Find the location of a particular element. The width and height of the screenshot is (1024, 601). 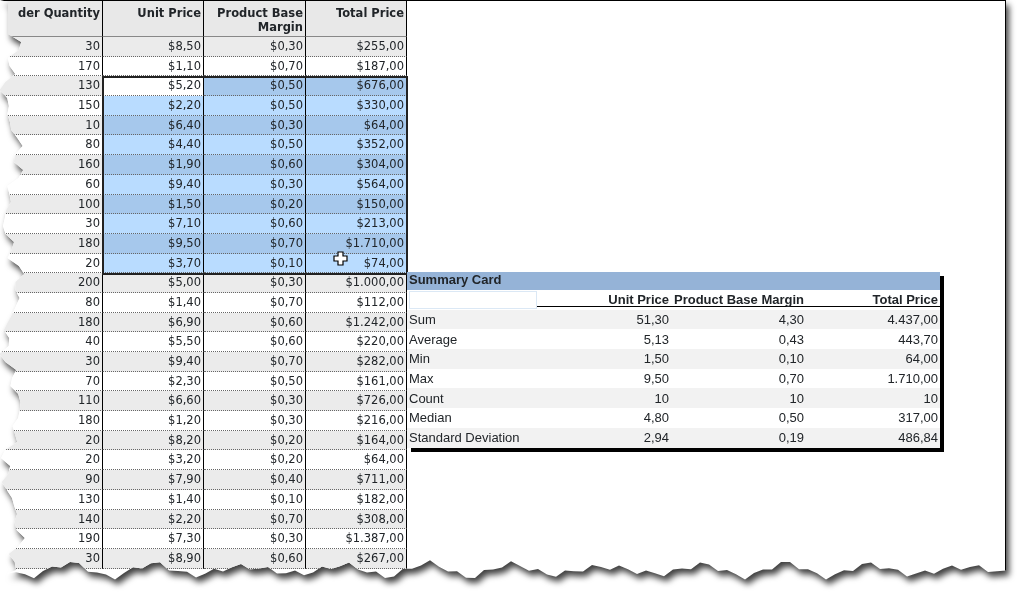

table-cell: $64,00 is located at coordinates (383, 459).